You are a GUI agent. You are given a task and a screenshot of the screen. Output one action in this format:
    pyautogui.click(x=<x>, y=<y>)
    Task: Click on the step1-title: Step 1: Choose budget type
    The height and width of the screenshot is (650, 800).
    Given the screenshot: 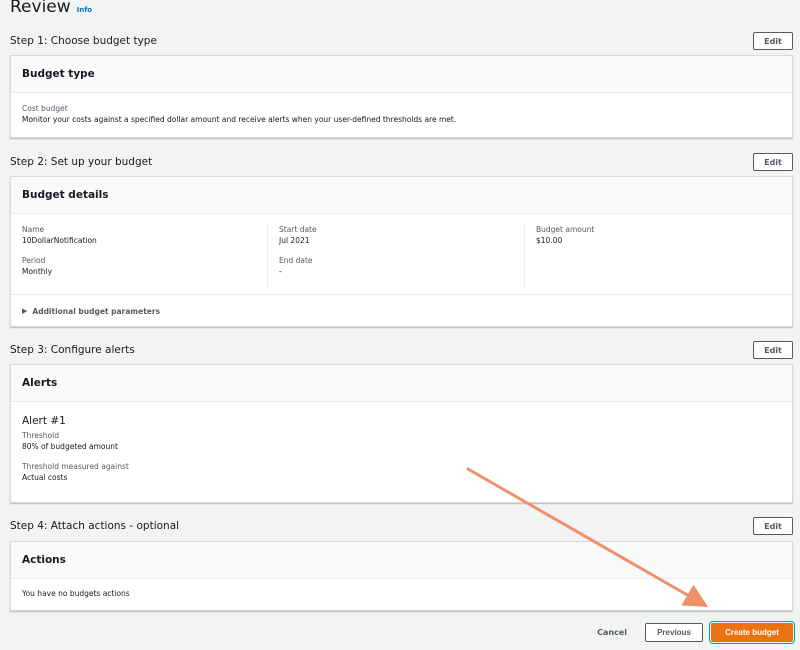 What is the action you would take?
    pyautogui.click(x=83, y=41)
    